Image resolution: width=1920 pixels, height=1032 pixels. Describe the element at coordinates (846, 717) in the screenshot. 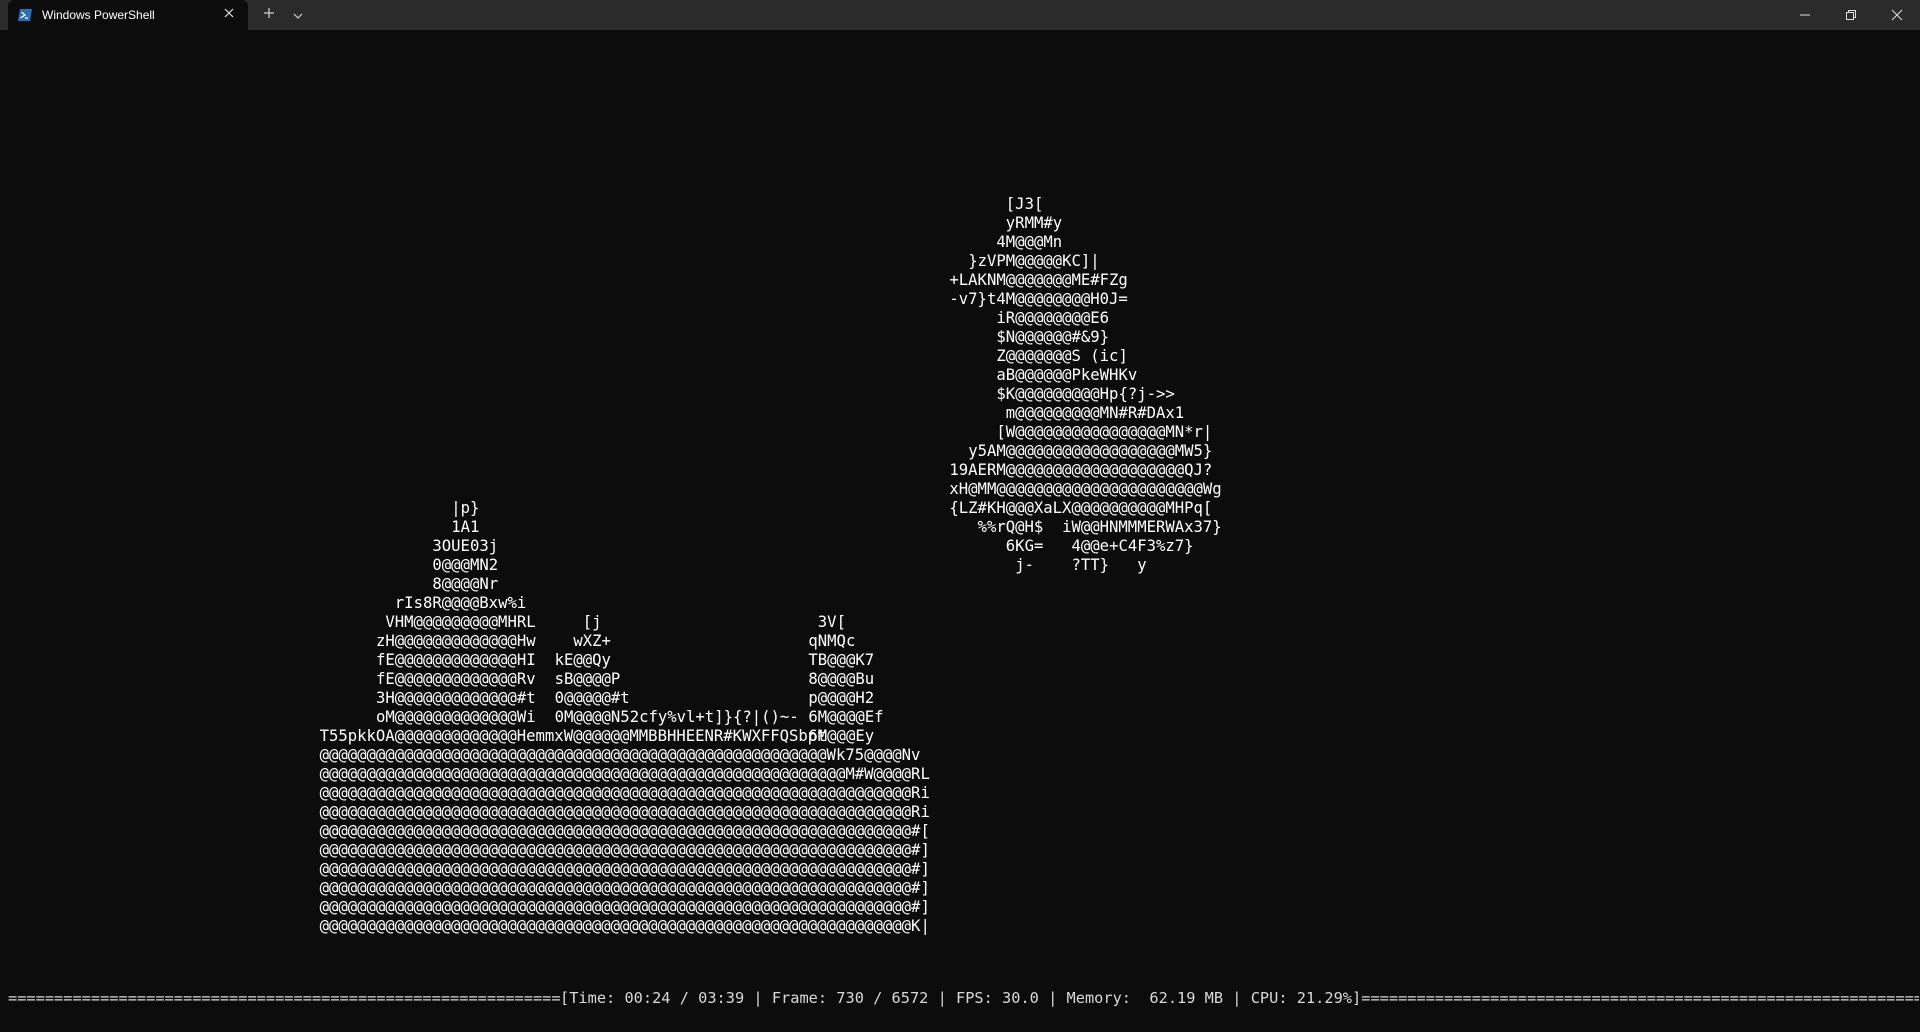

I see `ascii-art-row: 6M@@@@Ef` at that location.